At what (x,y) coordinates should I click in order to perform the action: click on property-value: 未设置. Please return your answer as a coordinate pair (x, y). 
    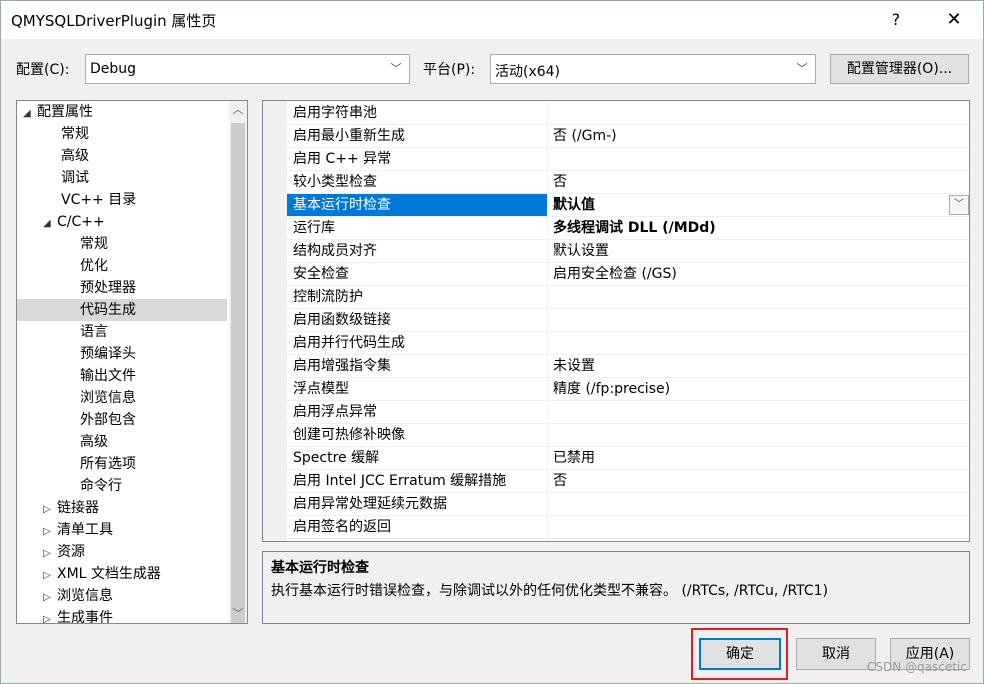
    Looking at the image, I should click on (574, 366).